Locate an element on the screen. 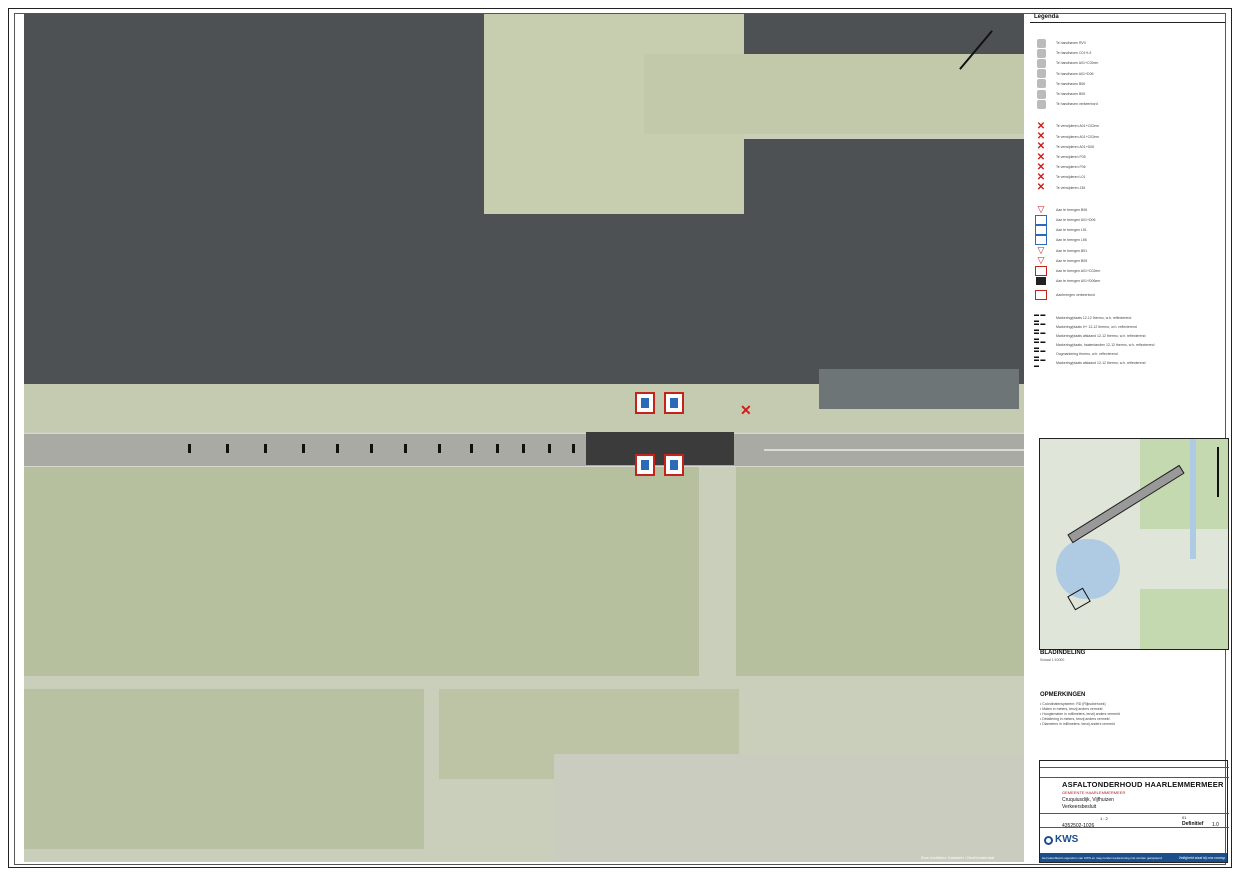 The image size is (1240, 876). legend-item: Aan te brengen A01+D06 is located at coordinates (1064, 220).